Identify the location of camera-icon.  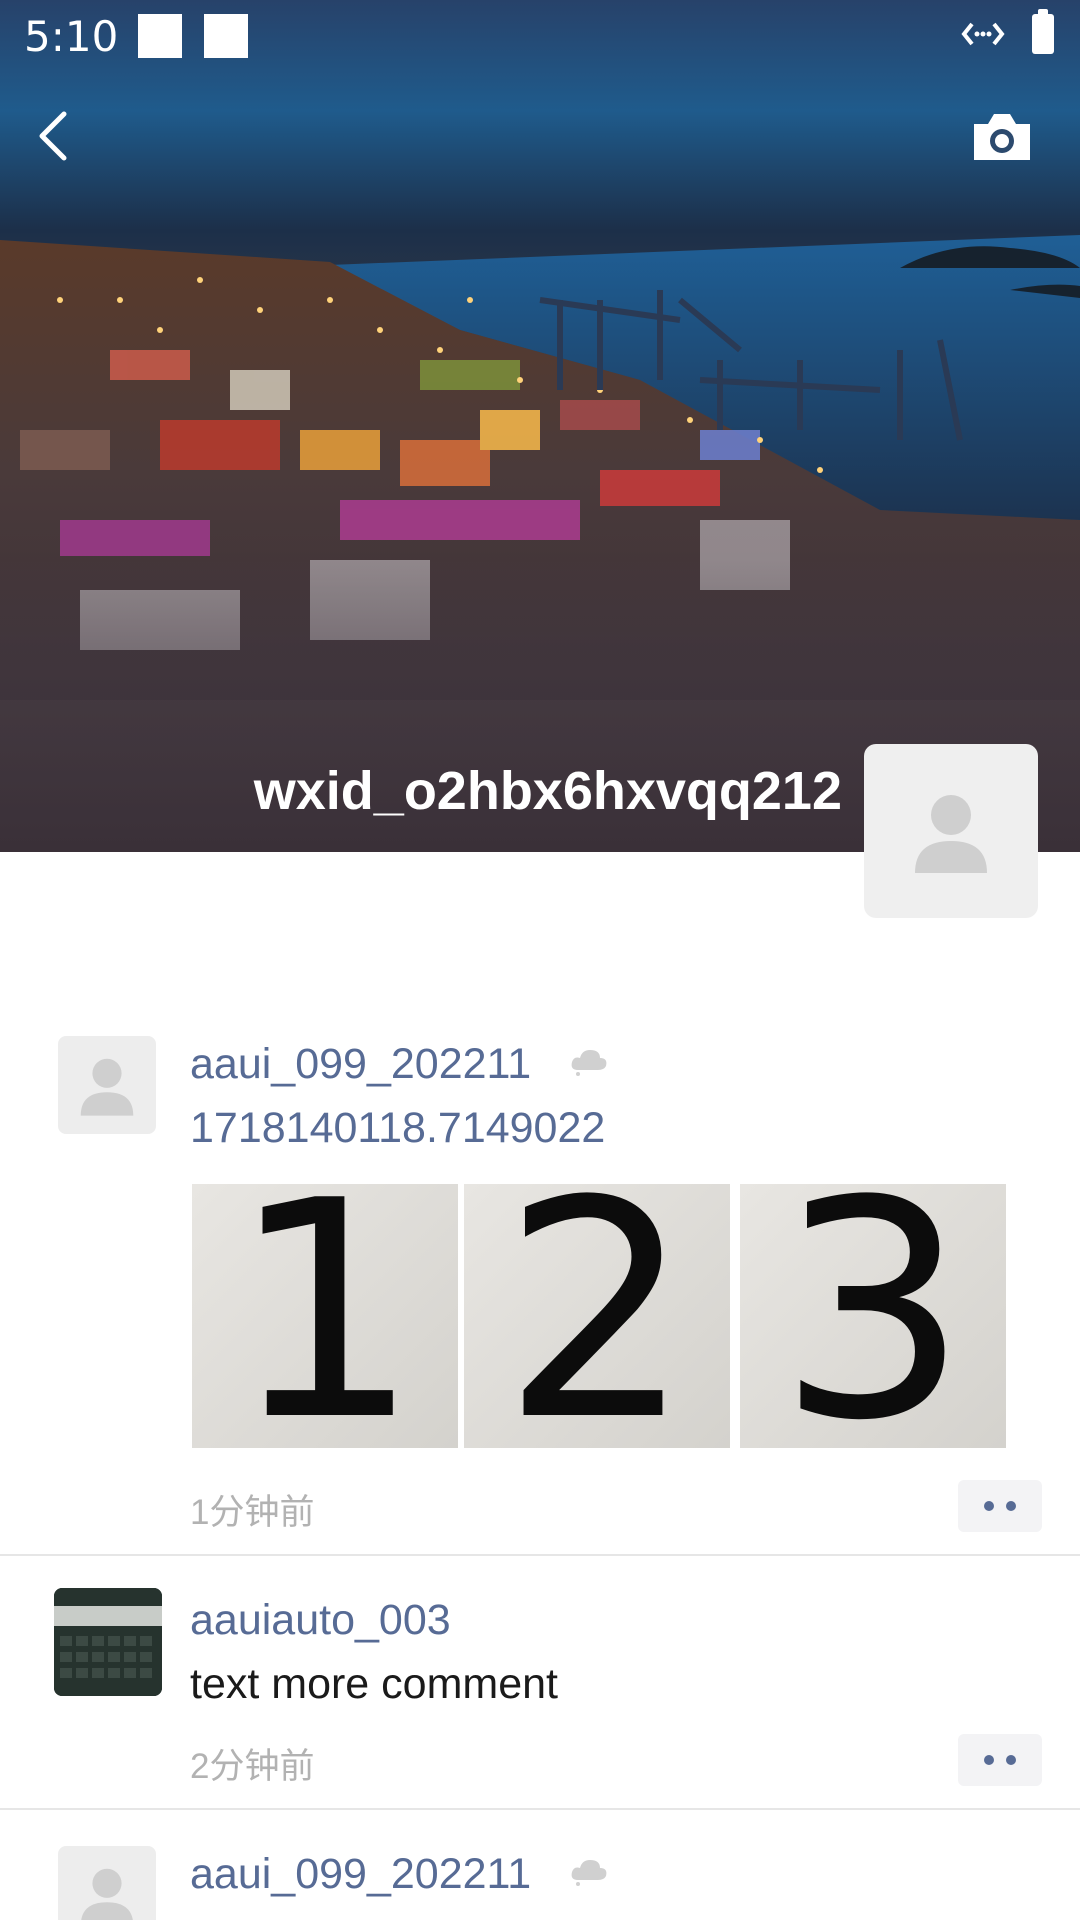
(1002, 138).